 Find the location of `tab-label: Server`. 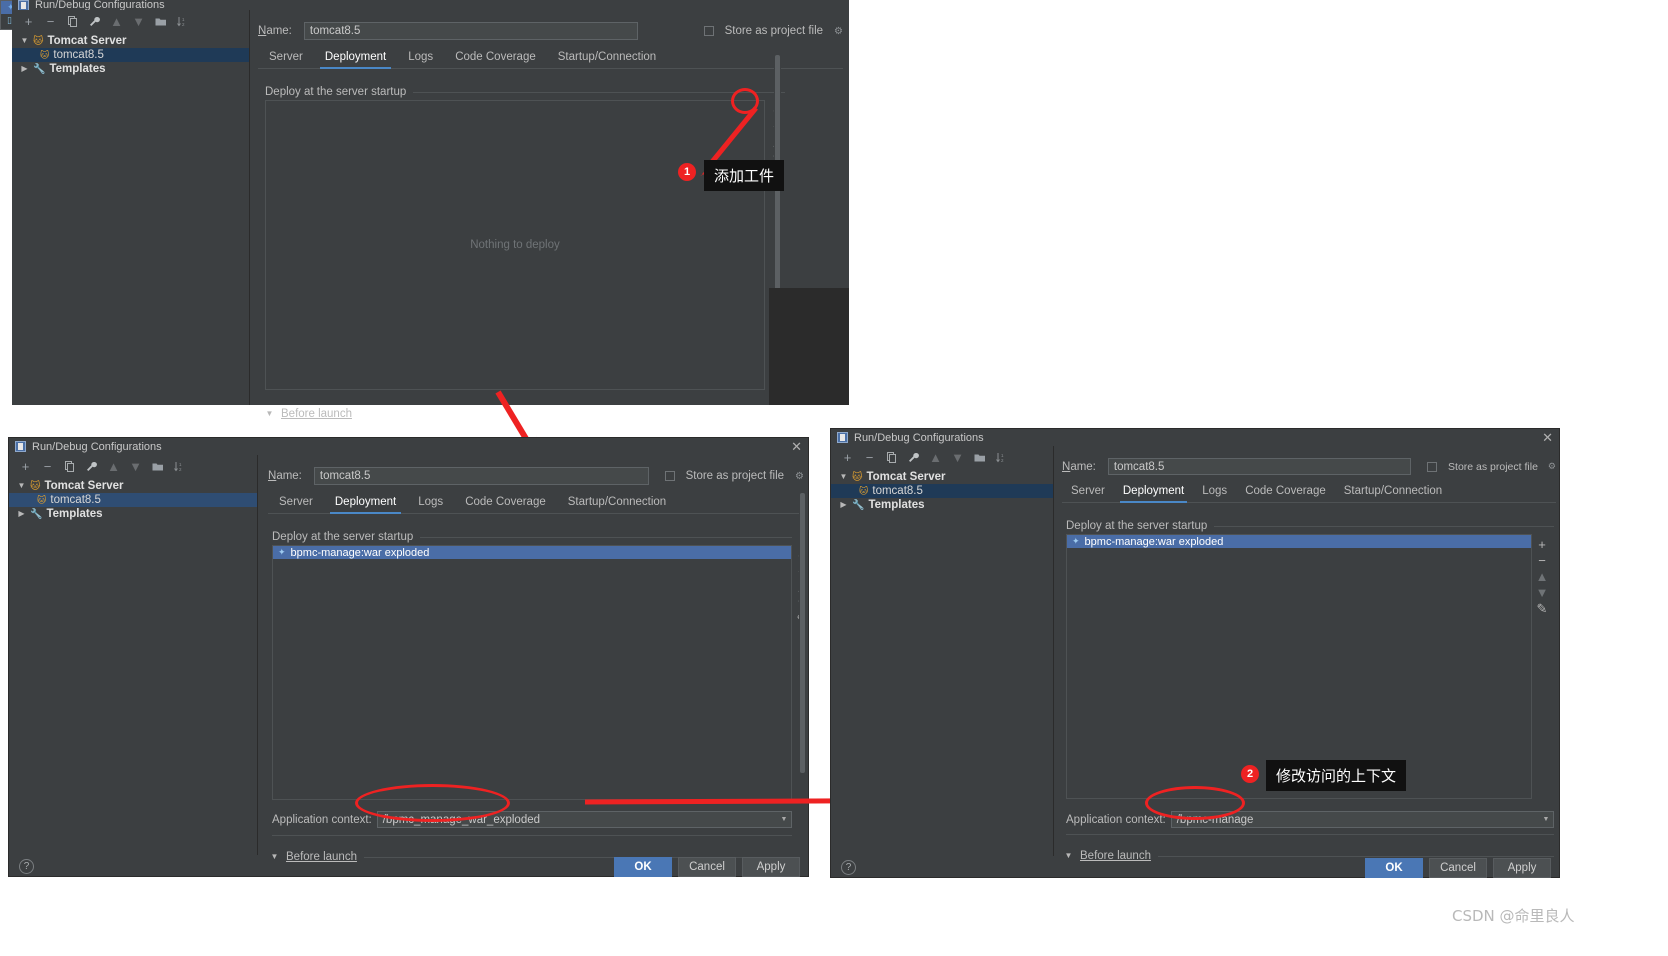

tab-label: Server is located at coordinates (1088, 491).